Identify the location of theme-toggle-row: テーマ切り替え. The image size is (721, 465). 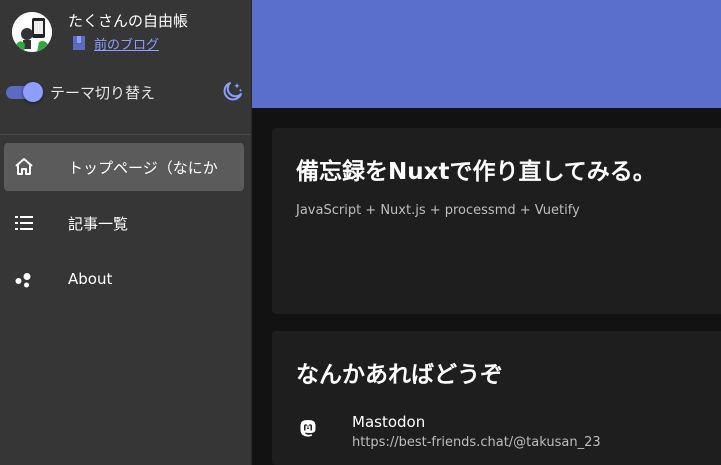
(125, 92).